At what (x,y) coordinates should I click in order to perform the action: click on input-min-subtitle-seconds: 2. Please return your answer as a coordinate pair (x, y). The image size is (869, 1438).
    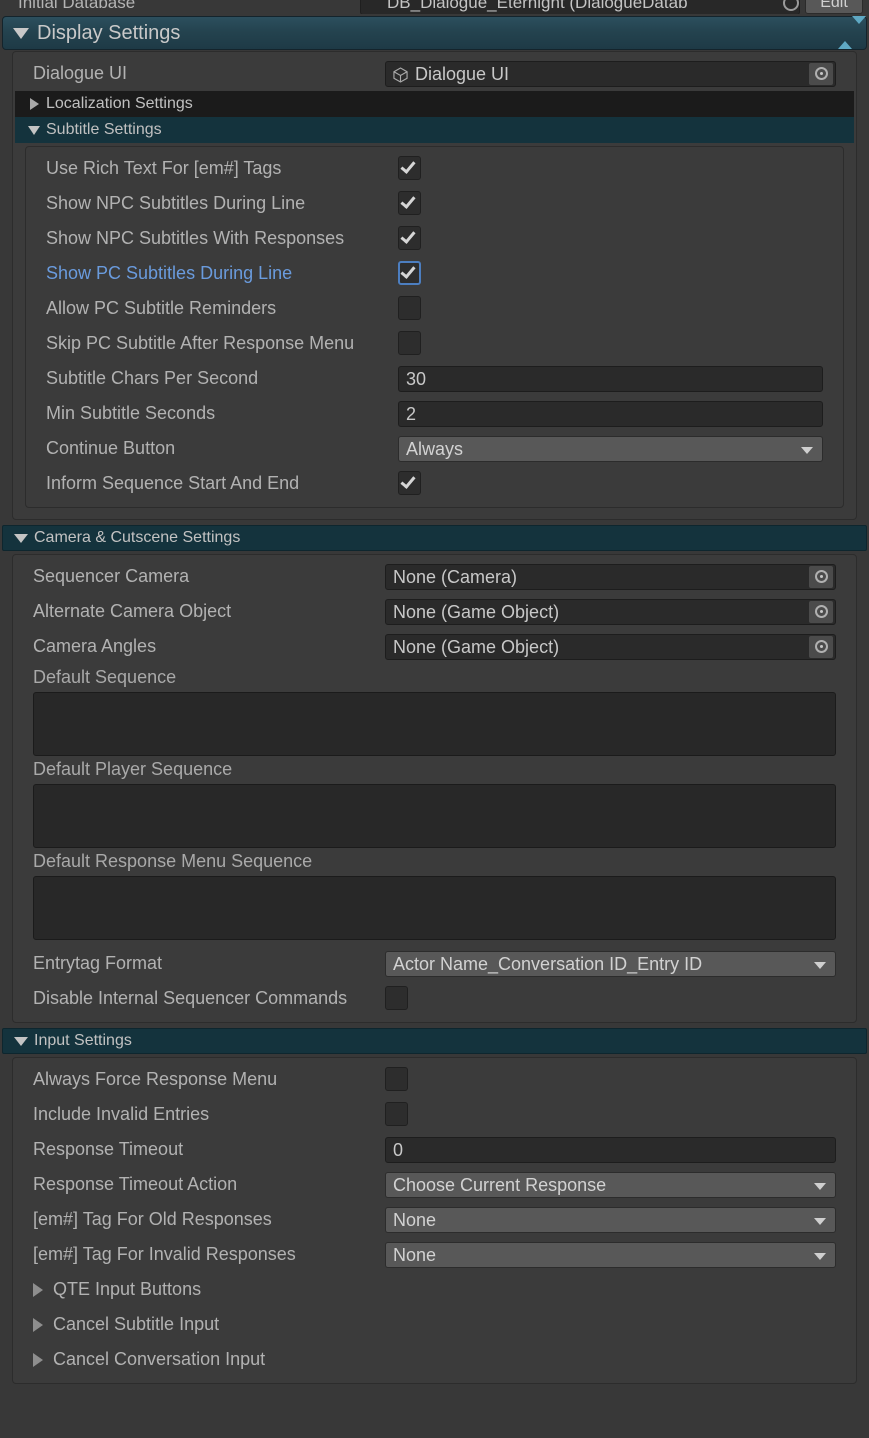
    Looking at the image, I should click on (610, 413).